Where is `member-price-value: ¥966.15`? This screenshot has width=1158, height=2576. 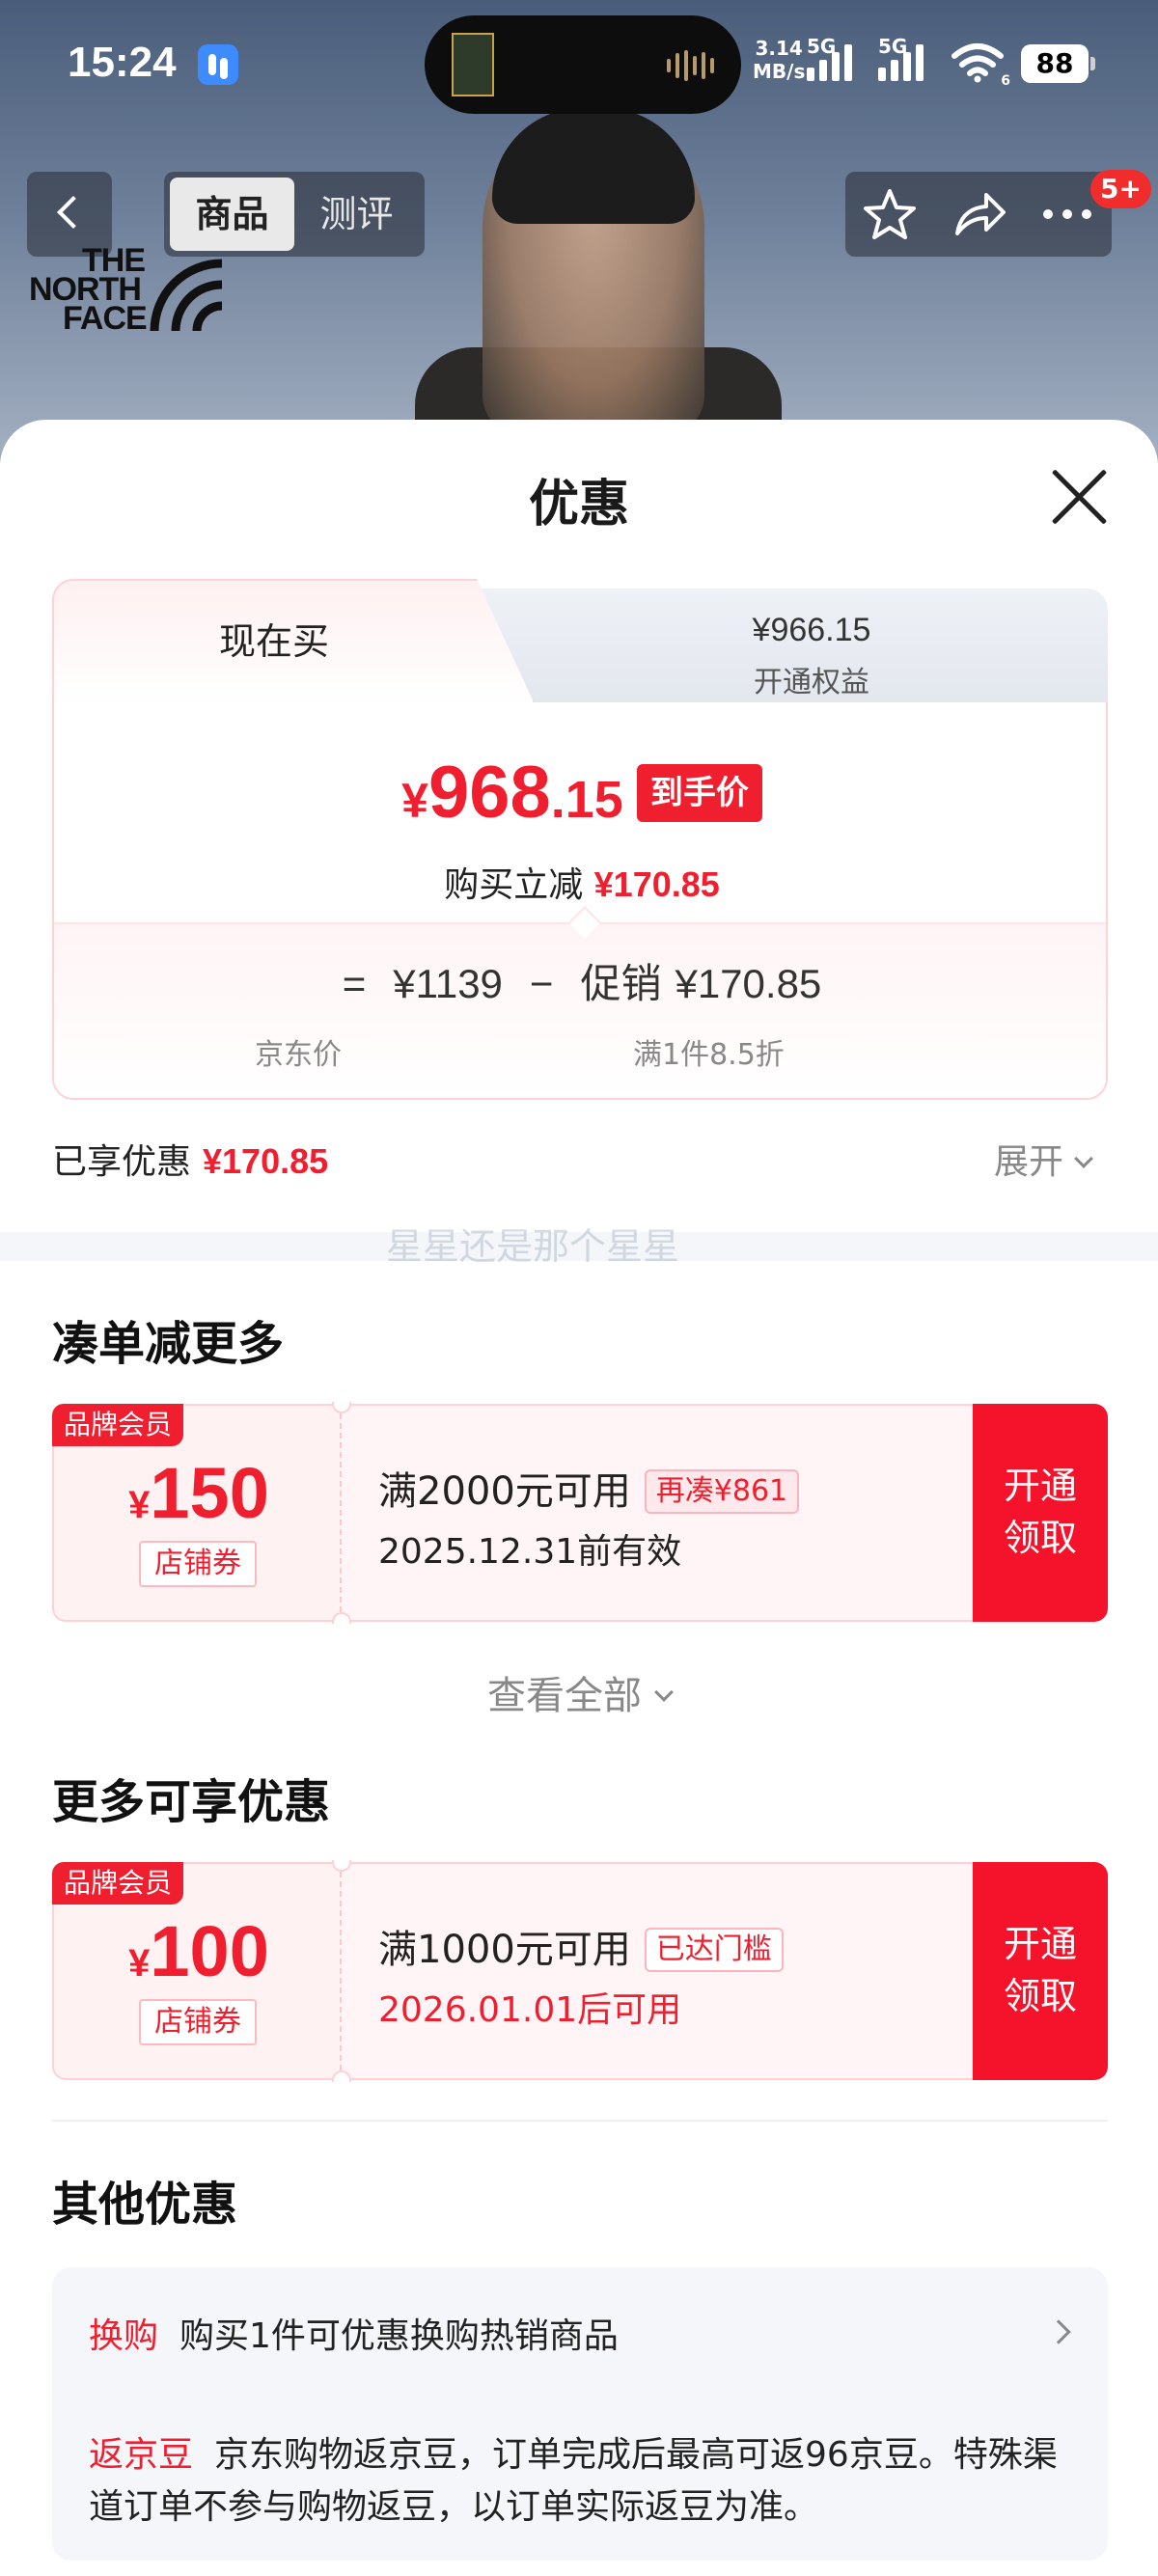
member-price-value: ¥966.15 is located at coordinates (811, 630).